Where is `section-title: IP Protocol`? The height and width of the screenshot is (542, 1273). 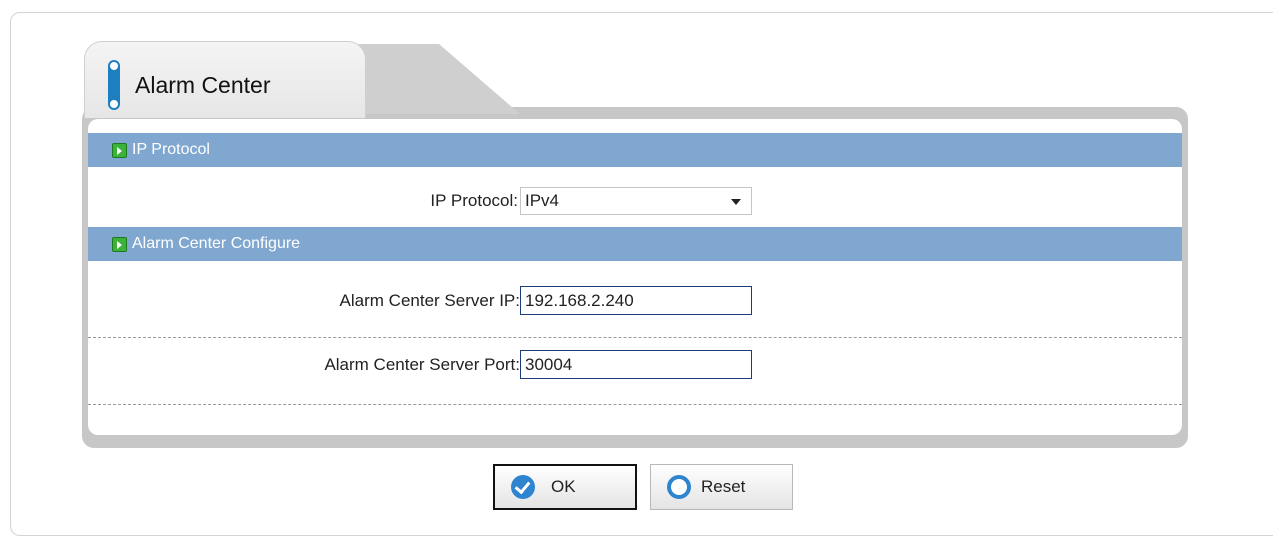
section-title: IP Protocol is located at coordinates (171, 149).